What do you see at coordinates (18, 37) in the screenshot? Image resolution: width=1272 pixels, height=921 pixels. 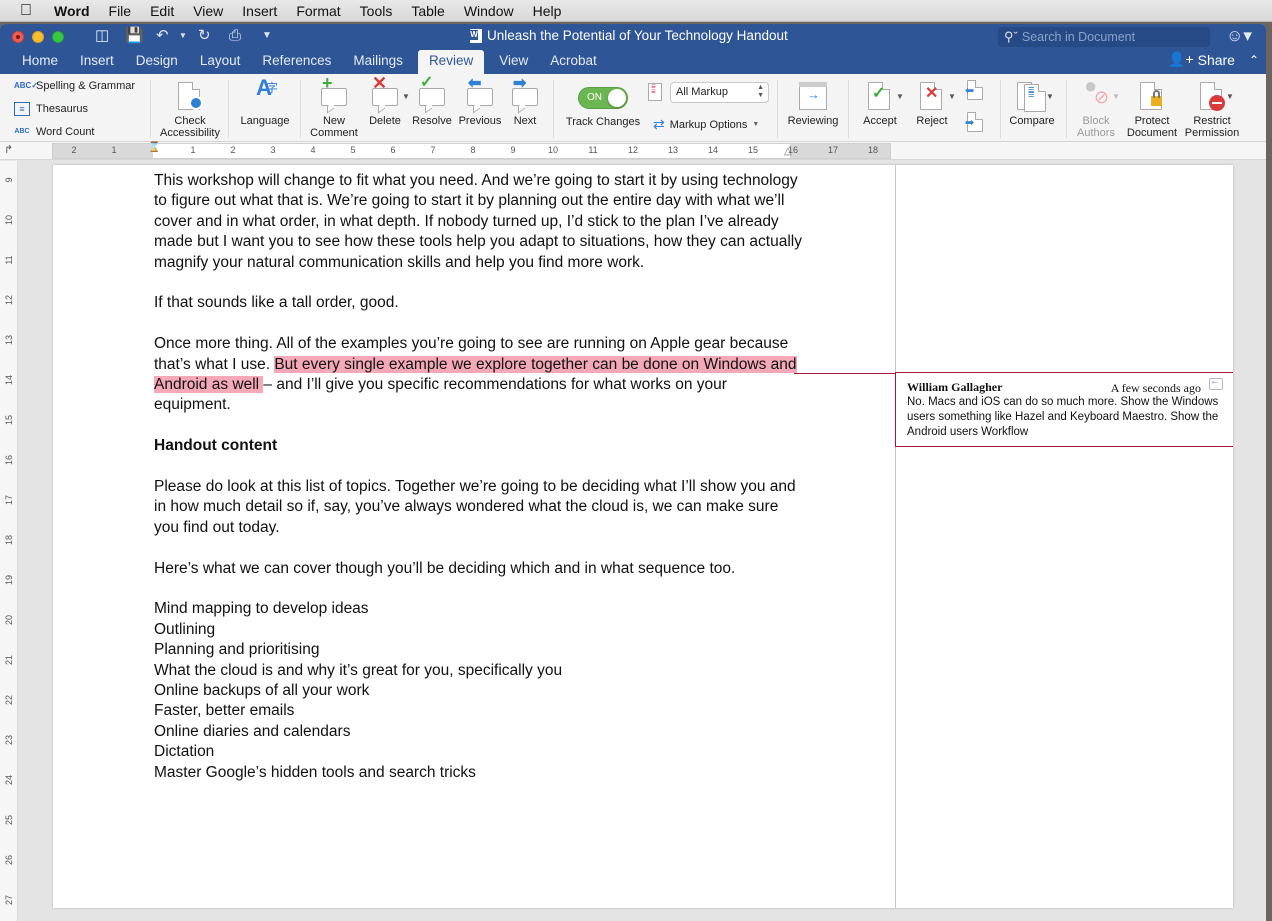 I see `close-window-button` at bounding box center [18, 37].